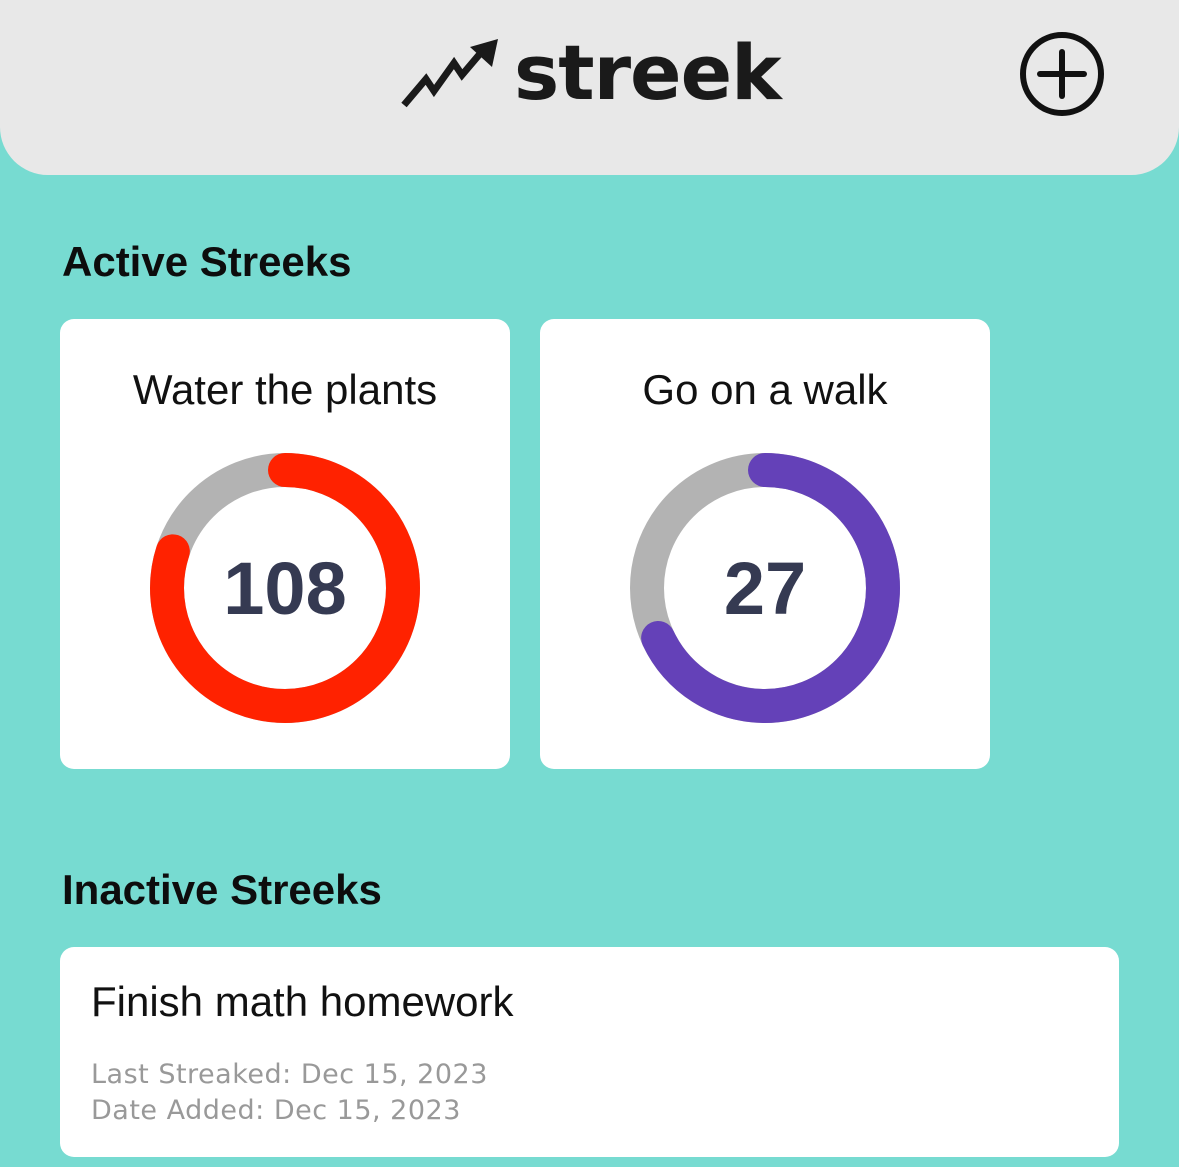  I want to click on streak-title: Water the plants, so click(285, 389).